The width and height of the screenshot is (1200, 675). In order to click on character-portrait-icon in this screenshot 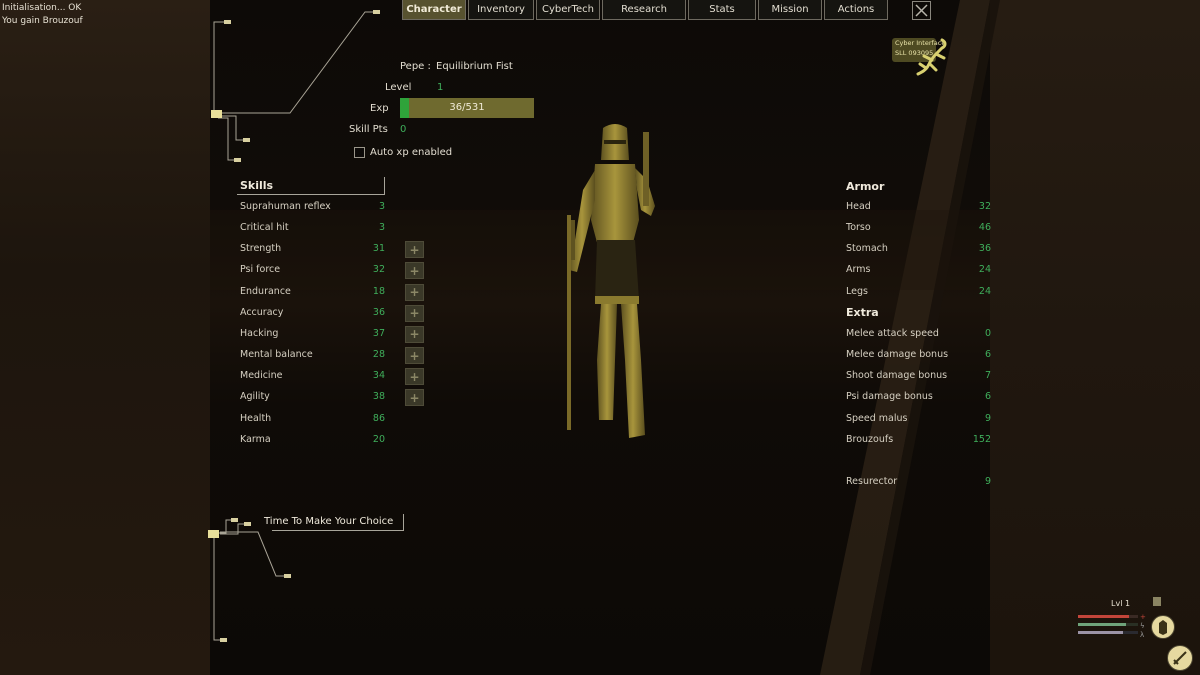, I will do `click(1163, 627)`.